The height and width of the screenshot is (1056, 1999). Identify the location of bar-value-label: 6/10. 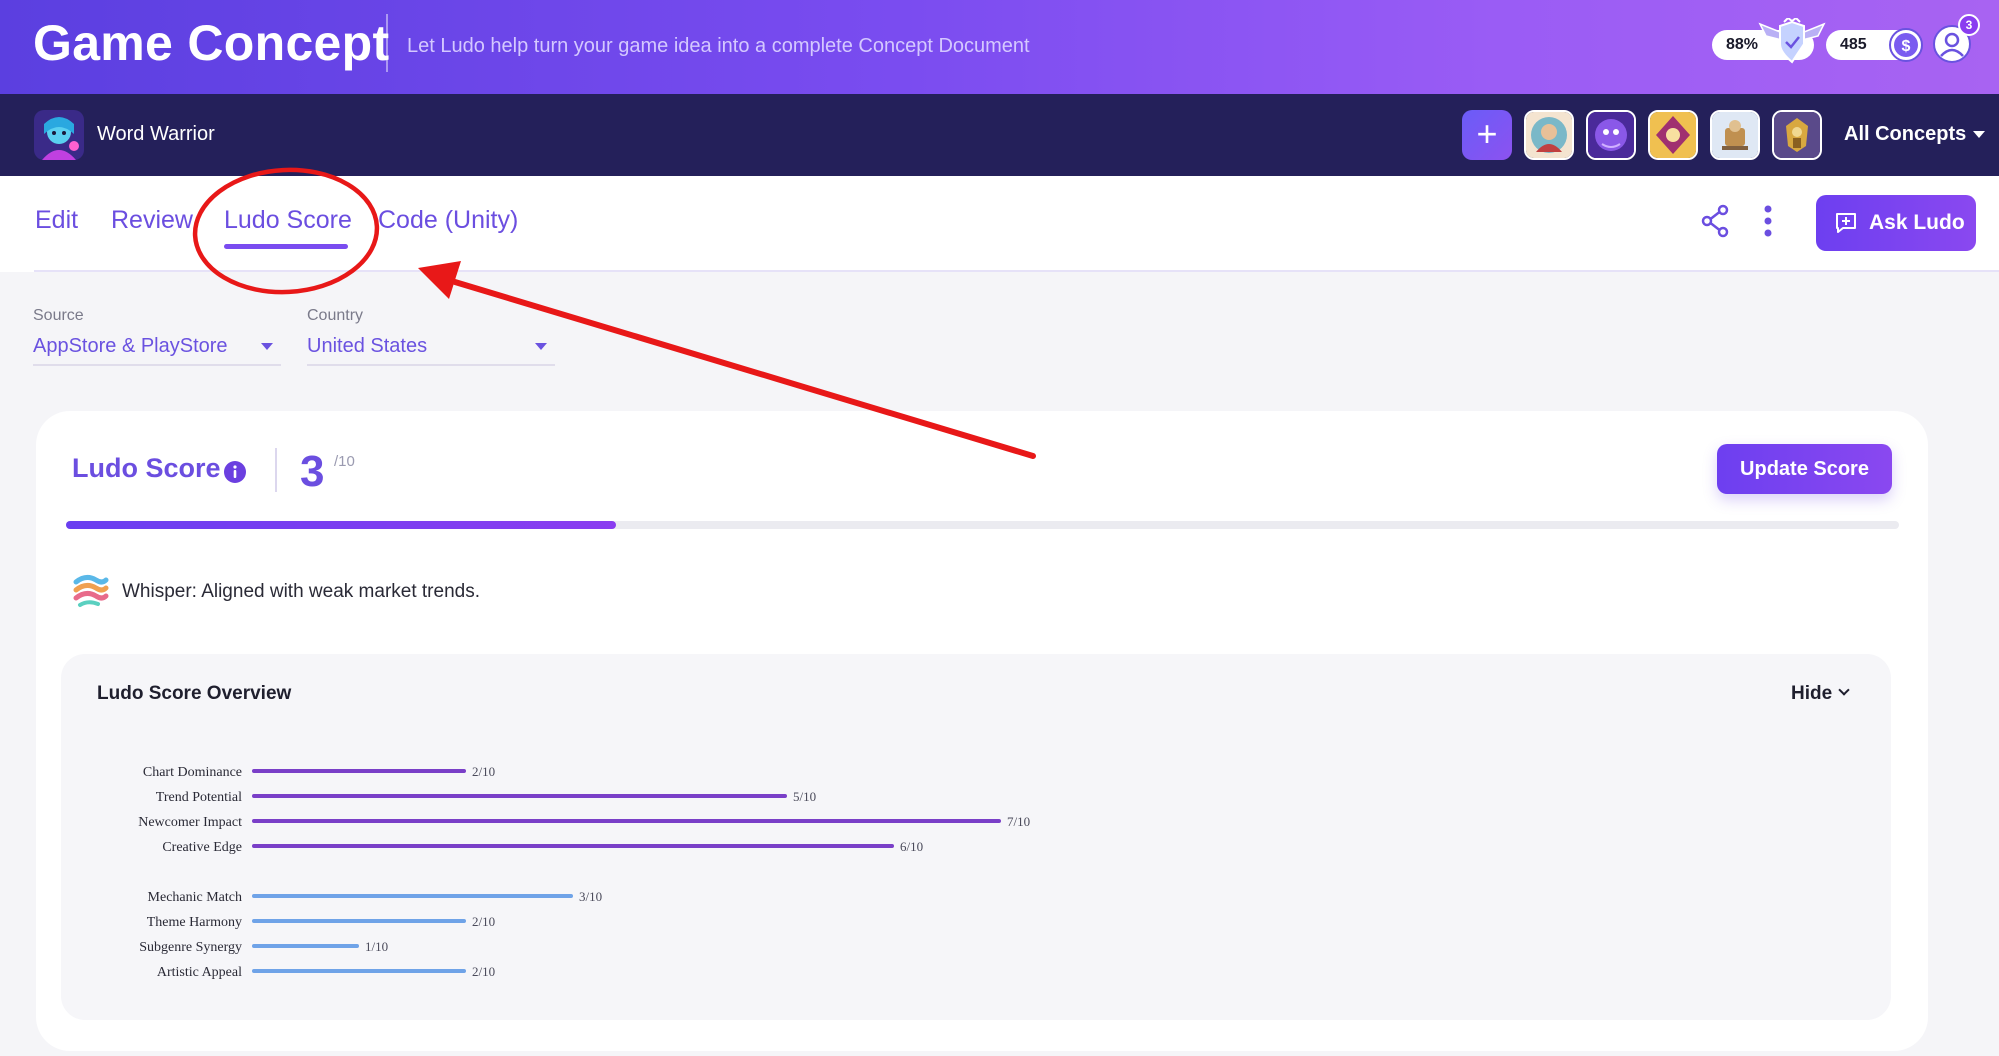
(911, 846).